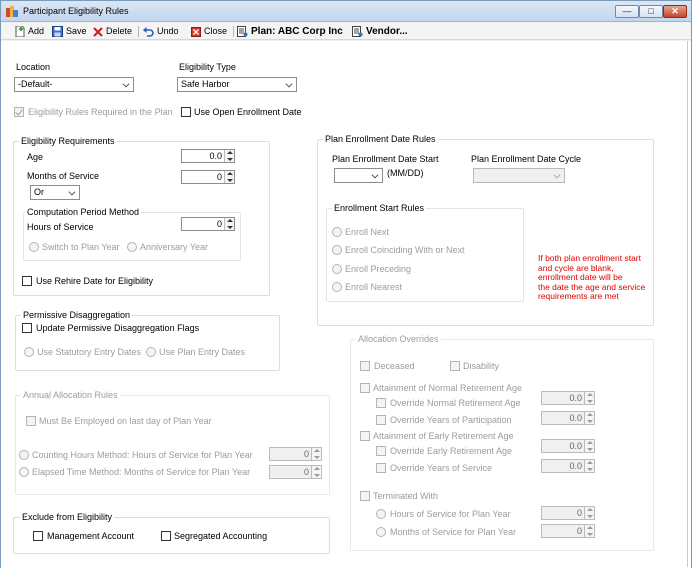 Image resolution: width=692 pixels, height=568 pixels. I want to click on eligibility-requirements-title: Eligibility Requirements, so click(68, 141).